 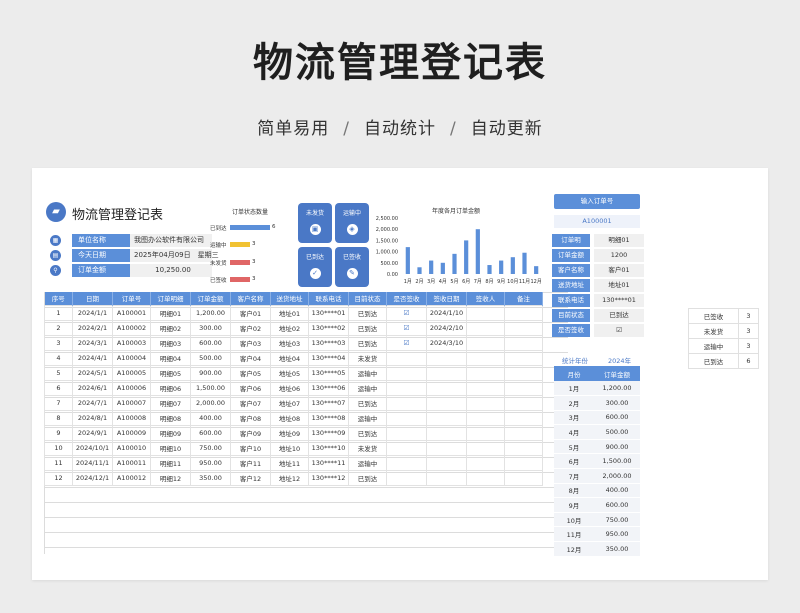 I want to click on column-header: 联系电话, so click(x=328, y=298).